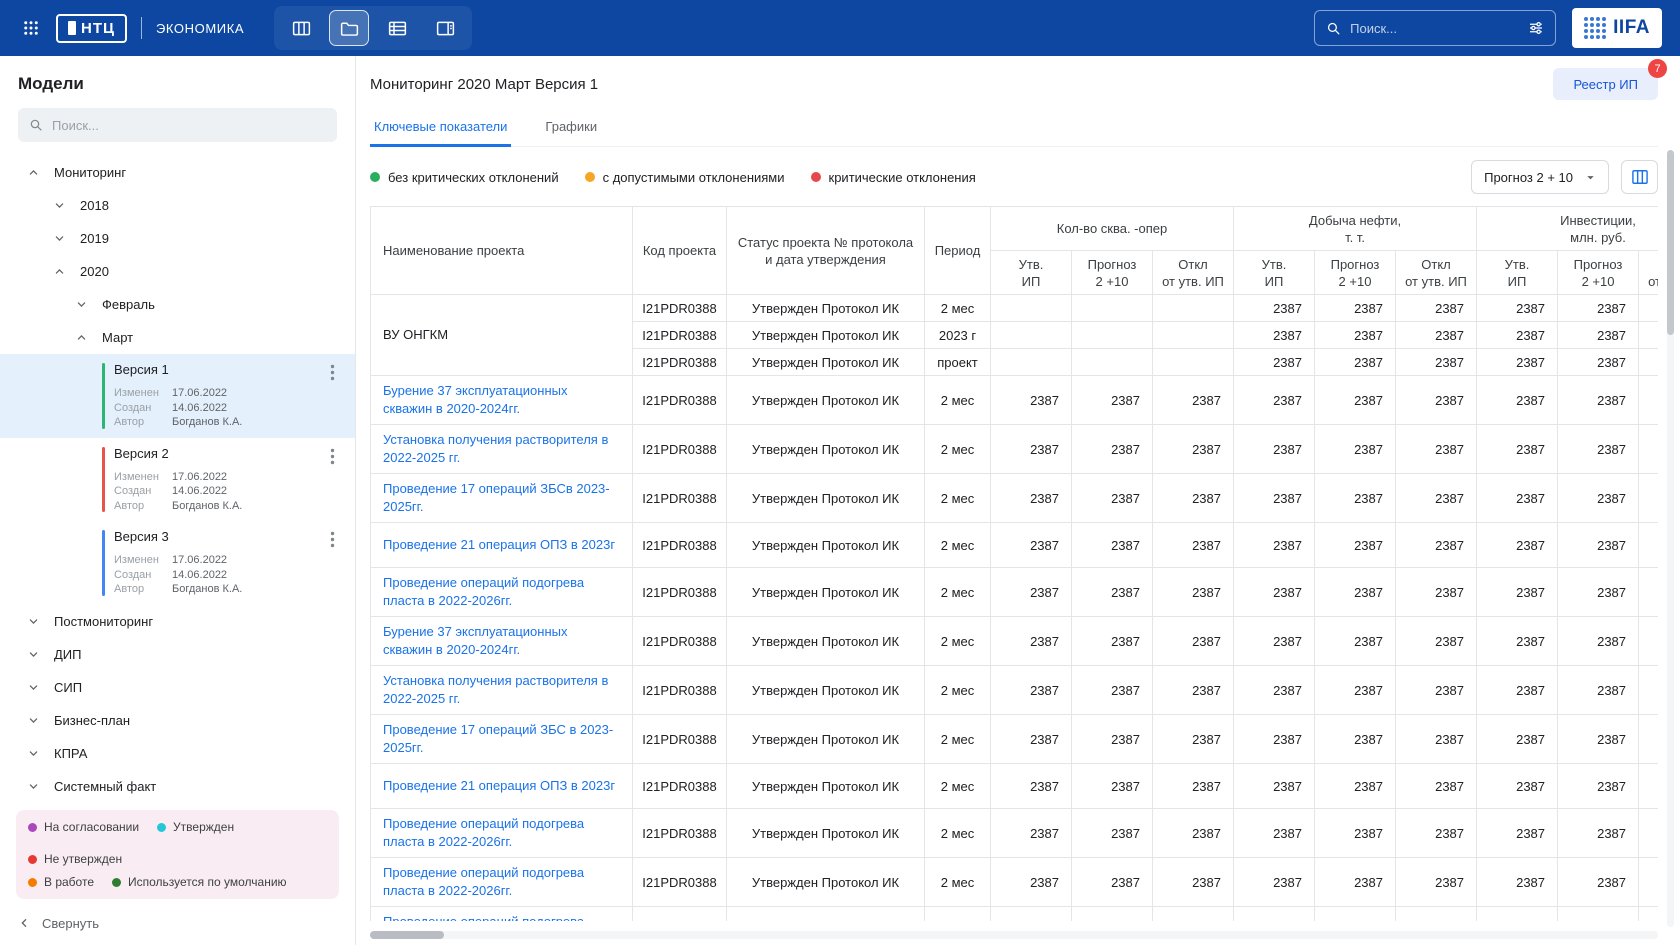 The height and width of the screenshot is (945, 1680). I want to click on status-legend-item: Утвержден, so click(195, 827).